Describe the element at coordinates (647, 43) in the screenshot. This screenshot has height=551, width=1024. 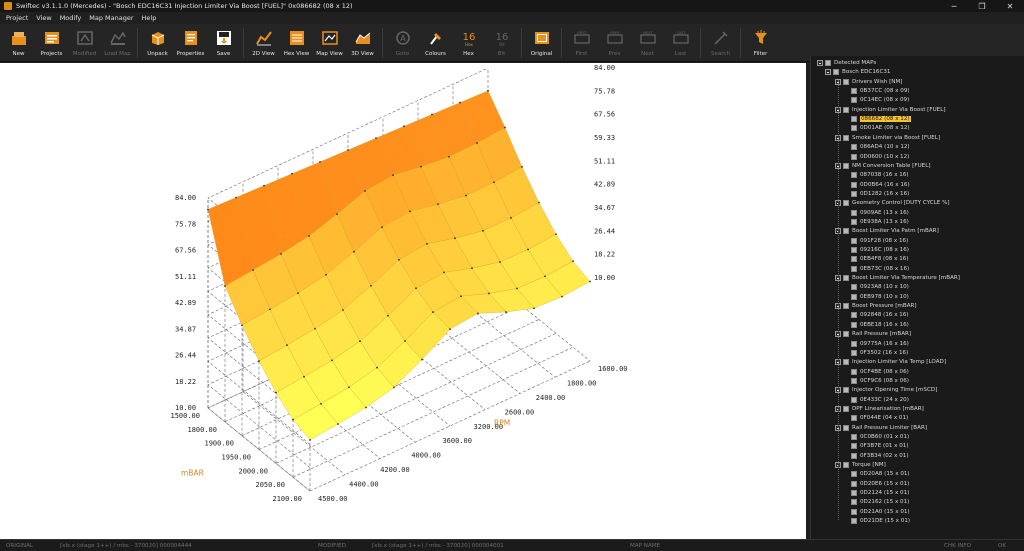
I see `next-button: NEXT Next` at that location.